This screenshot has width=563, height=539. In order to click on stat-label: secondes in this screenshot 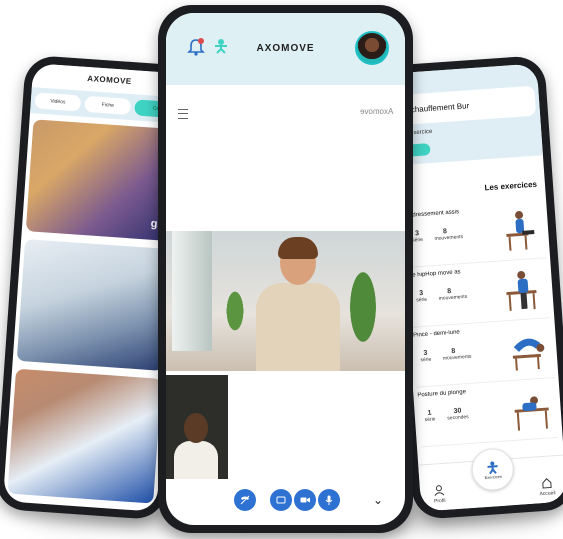, I will do `click(458, 418)`.